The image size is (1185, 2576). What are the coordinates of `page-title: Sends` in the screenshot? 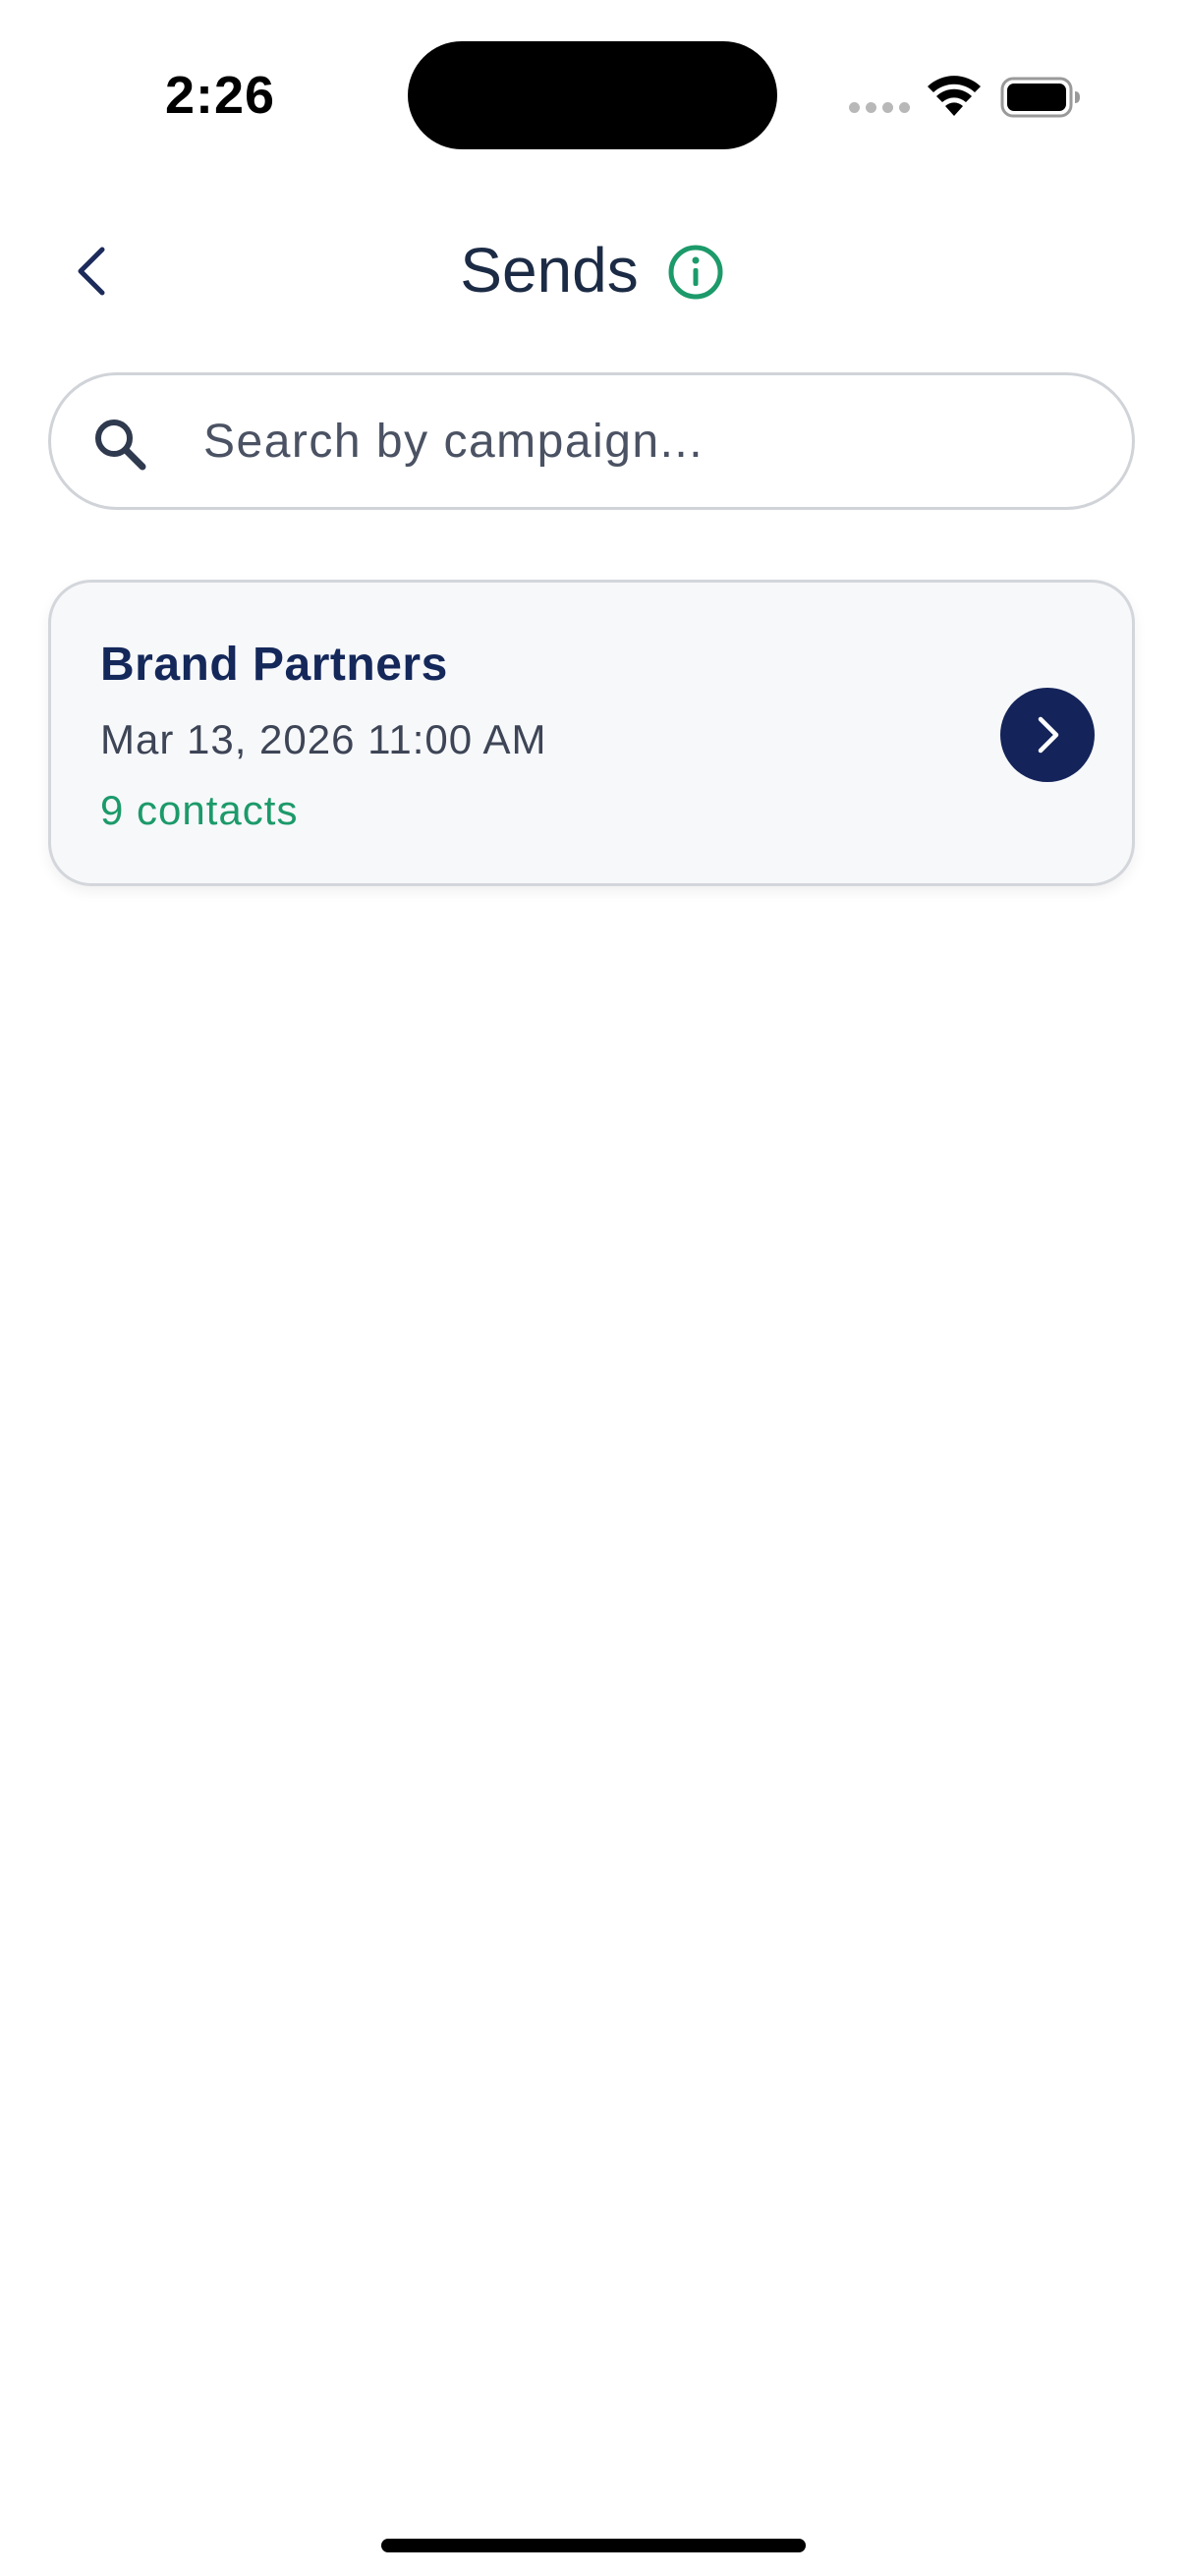 It's located at (550, 270).